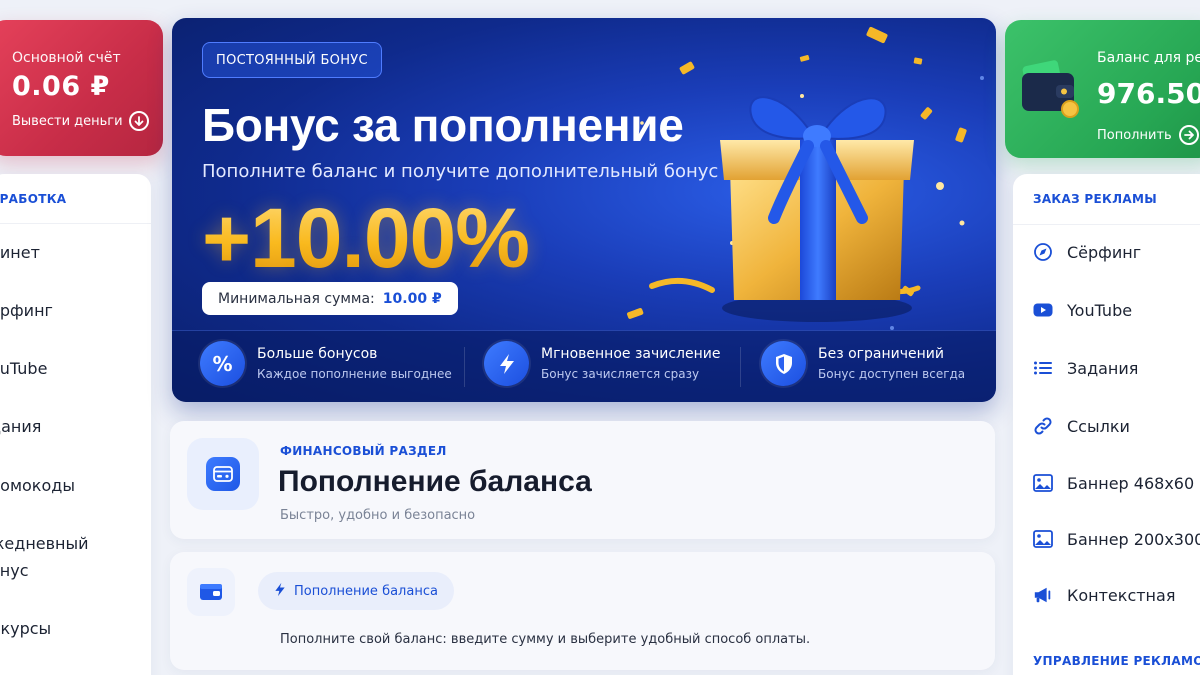  I want to click on minimum-amount-value: 10.00 ₽, so click(412, 298).